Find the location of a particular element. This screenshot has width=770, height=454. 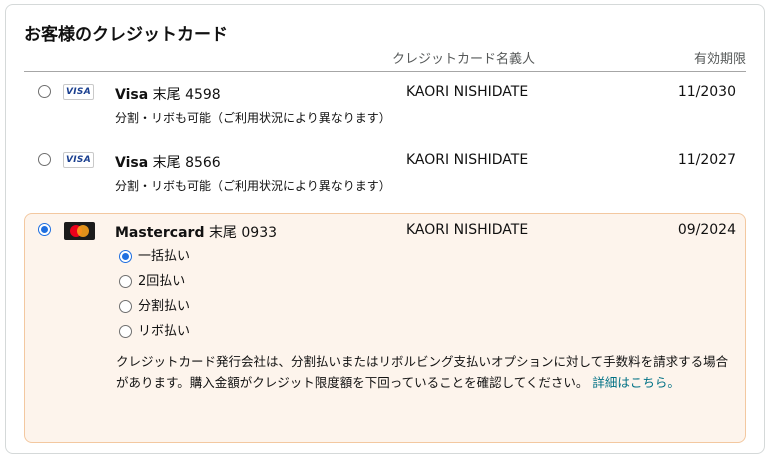

mastercard-orange-circle is located at coordinates (83, 231).